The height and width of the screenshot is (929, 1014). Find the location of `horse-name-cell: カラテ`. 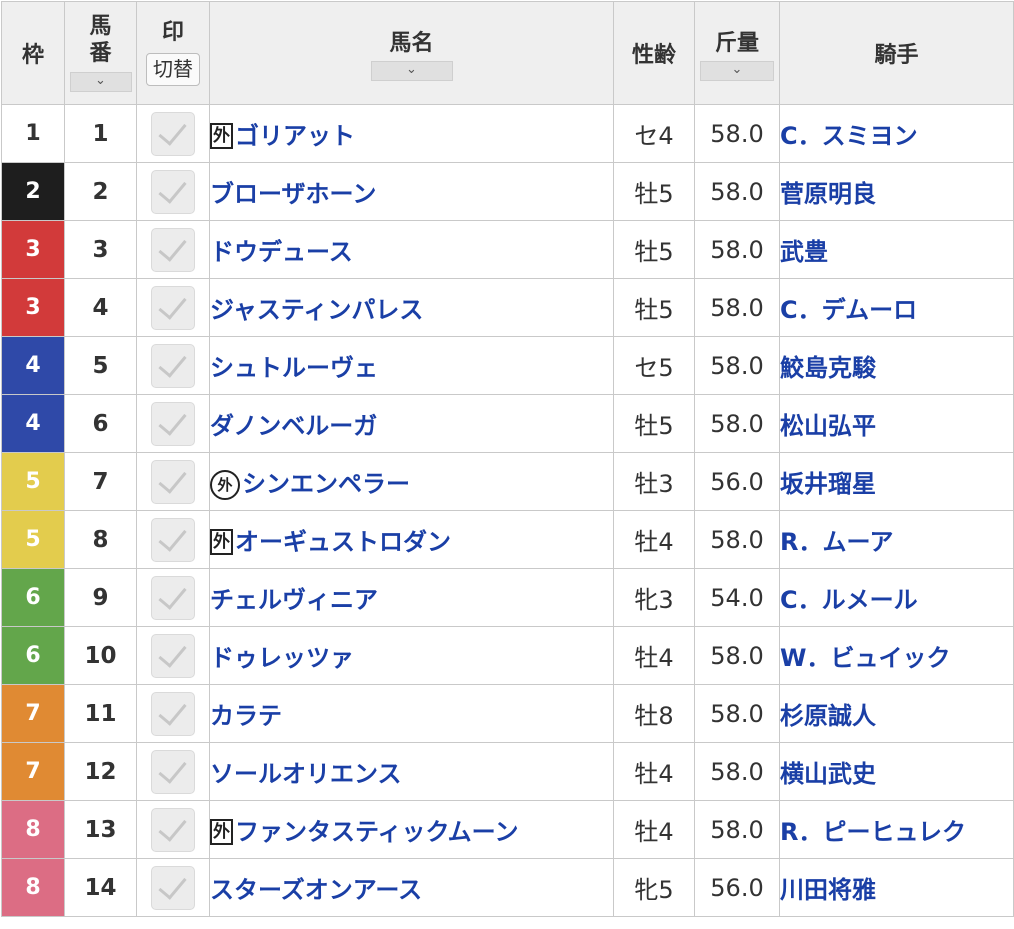

horse-name-cell: カラテ is located at coordinates (411, 713).